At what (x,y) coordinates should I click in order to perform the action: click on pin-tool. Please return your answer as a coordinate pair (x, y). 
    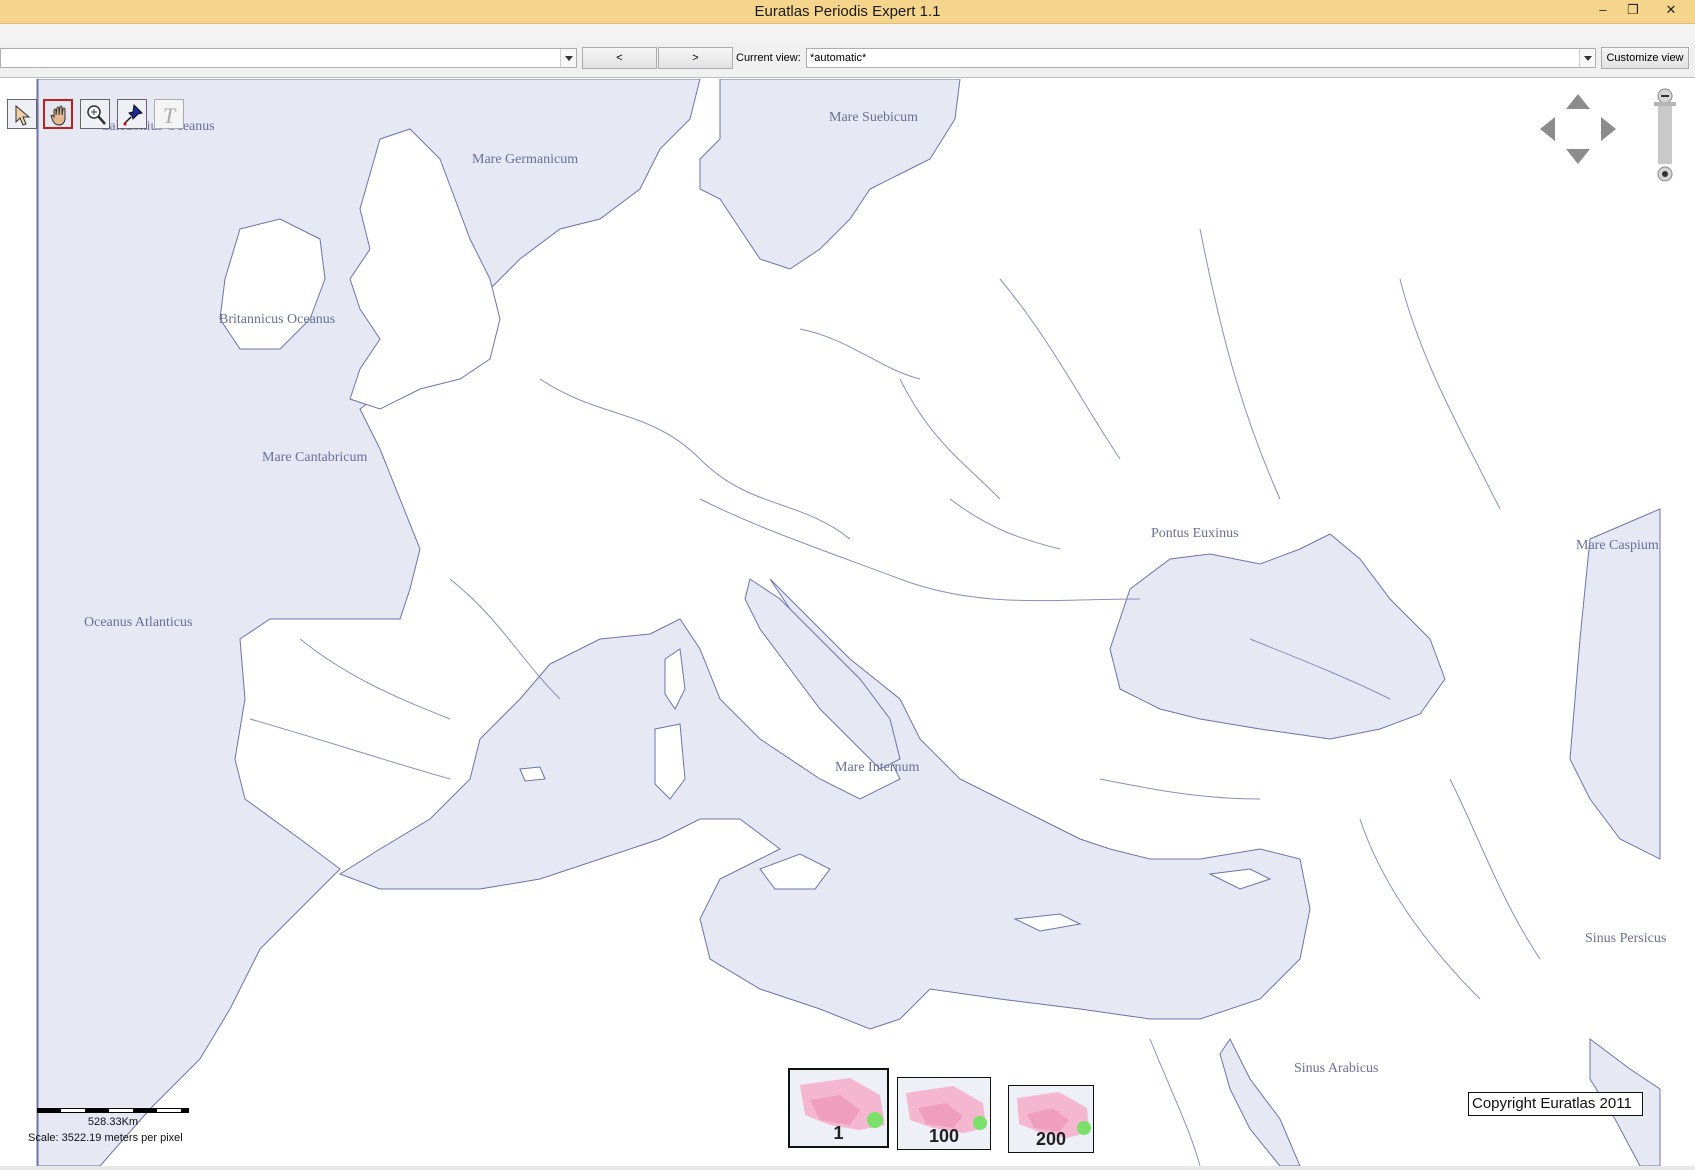
    Looking at the image, I should click on (132, 114).